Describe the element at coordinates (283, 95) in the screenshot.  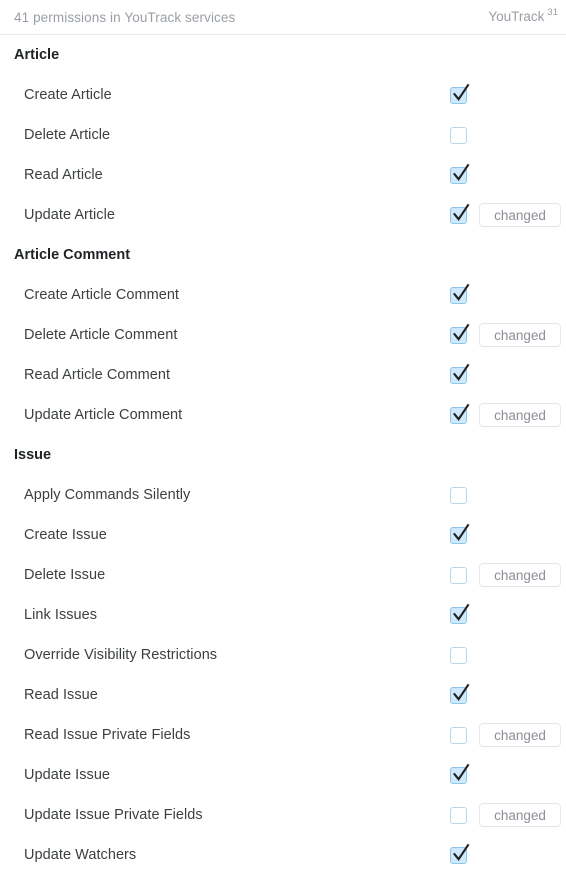
I see `permission-row: Create Article` at that location.